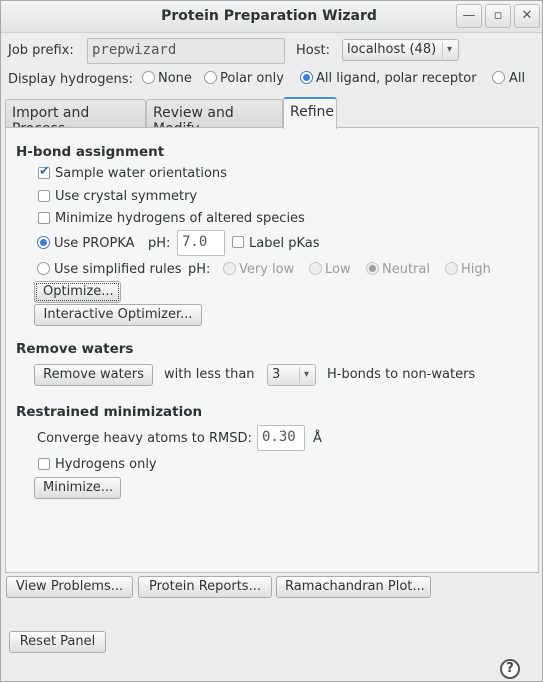 Image resolution: width=543 pixels, height=682 pixels. Describe the element at coordinates (338, 269) in the screenshot. I see `ph-low-label: Low` at that location.